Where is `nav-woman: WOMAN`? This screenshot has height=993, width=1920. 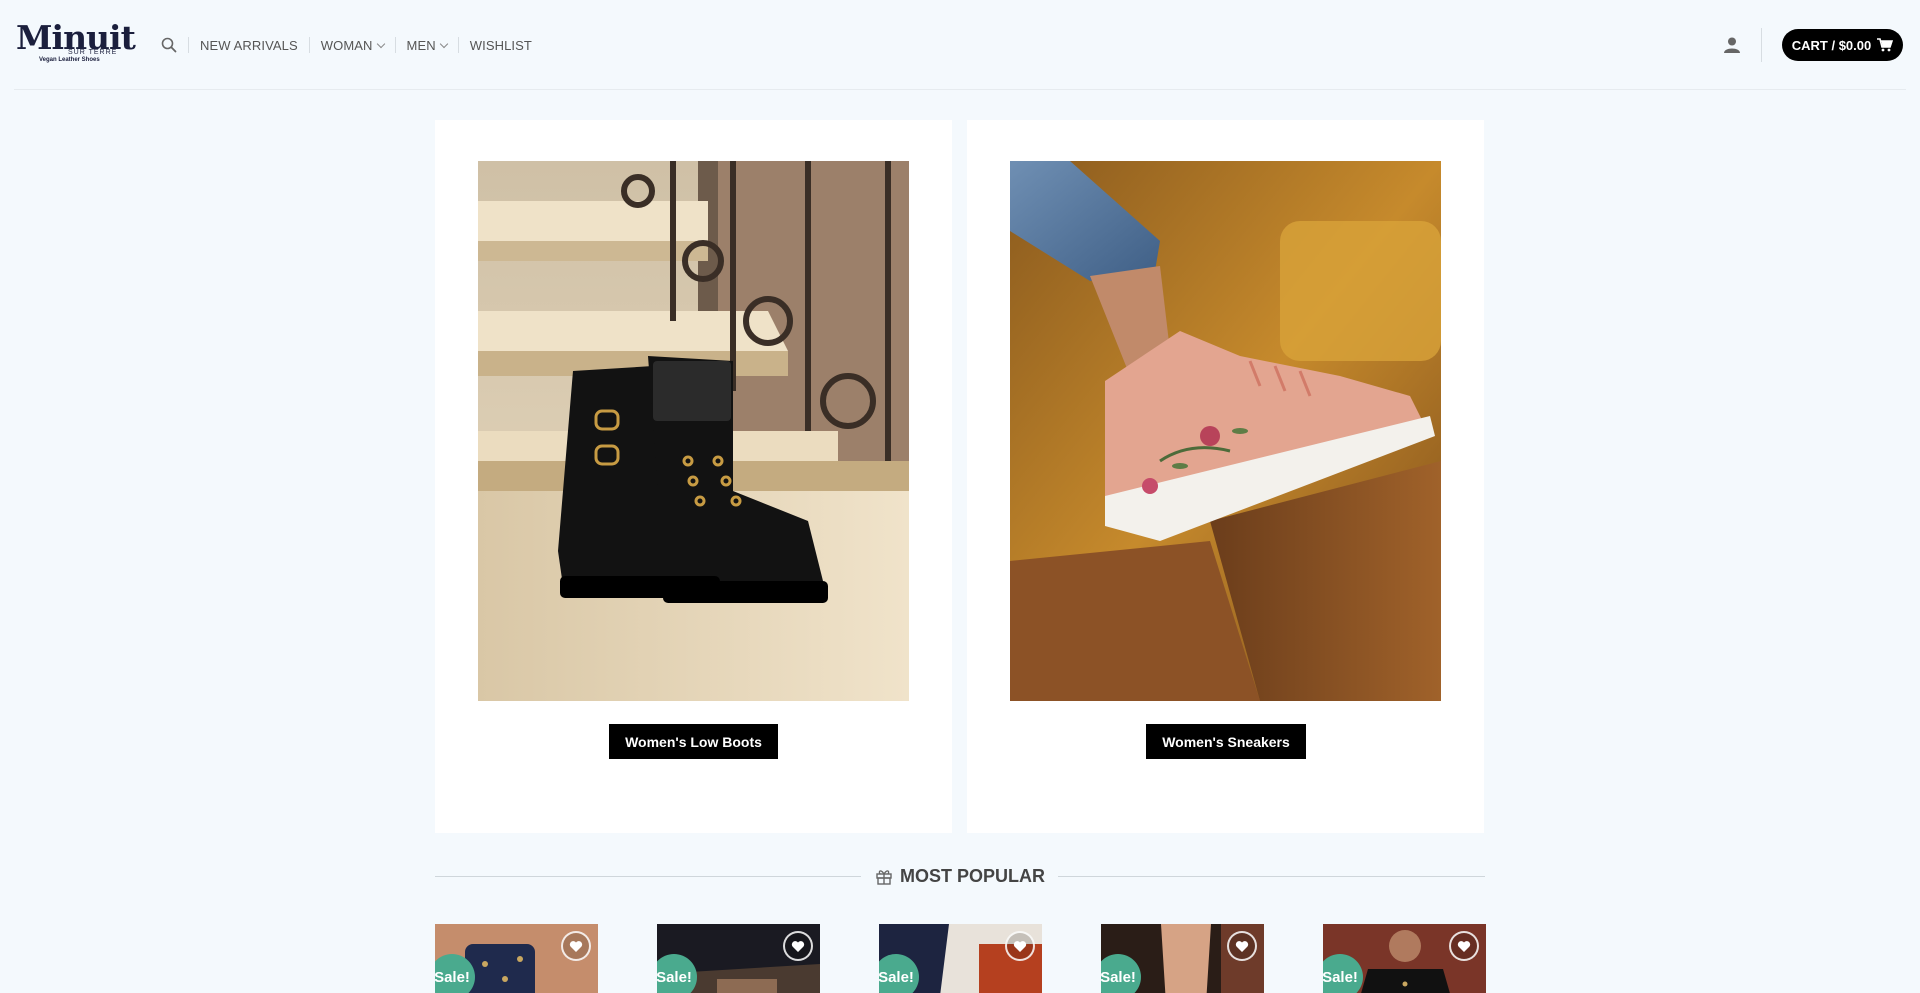
nav-woman: WOMAN is located at coordinates (352, 45).